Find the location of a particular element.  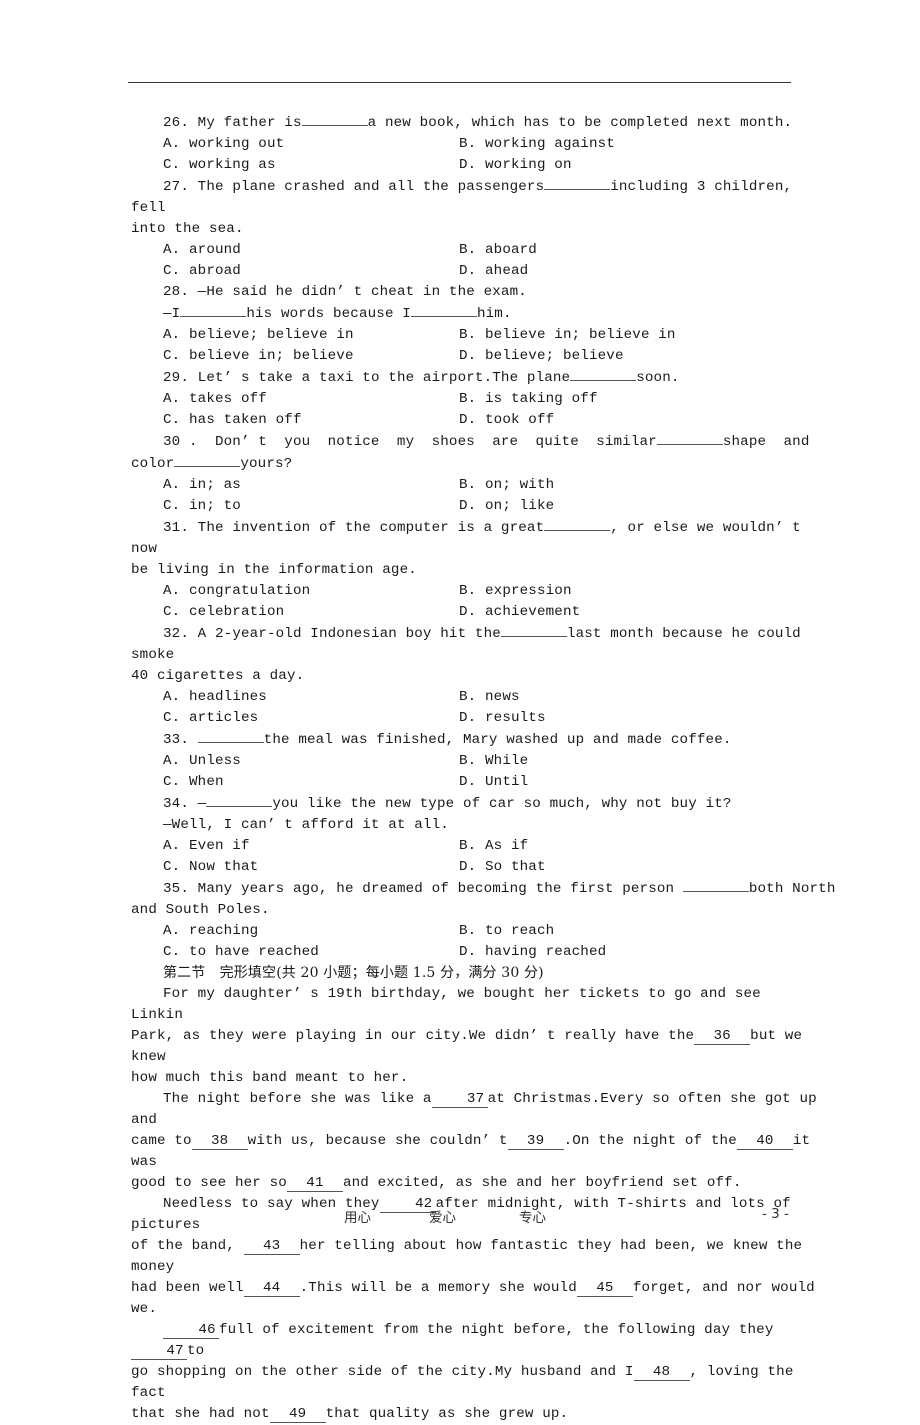

stem-continuation: 40 cigarettes a day. is located at coordinates (218, 676).